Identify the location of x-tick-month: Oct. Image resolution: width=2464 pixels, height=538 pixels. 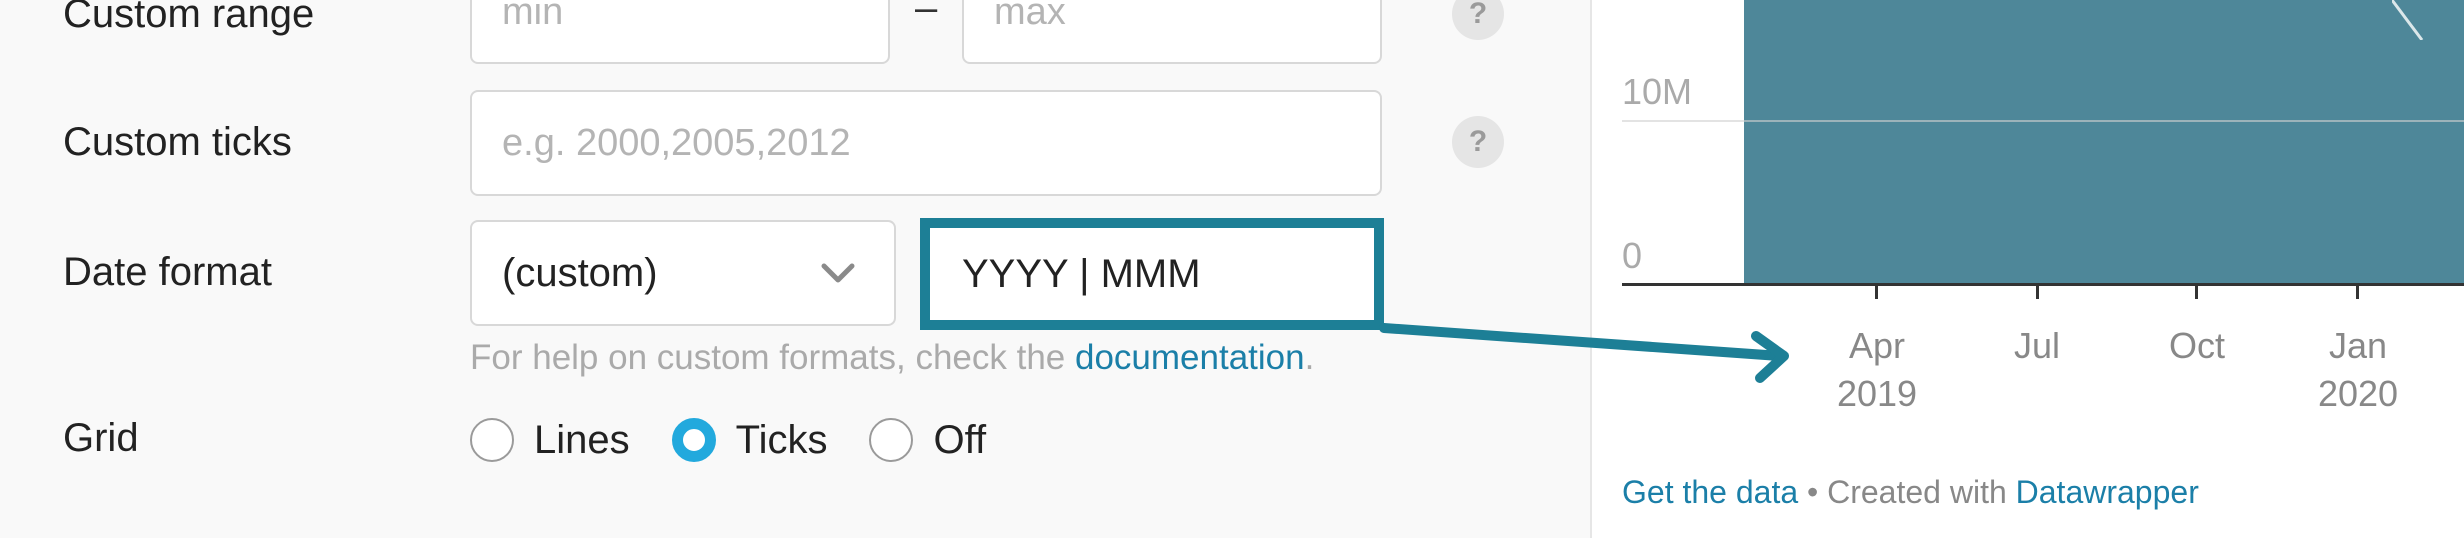
(2196, 345).